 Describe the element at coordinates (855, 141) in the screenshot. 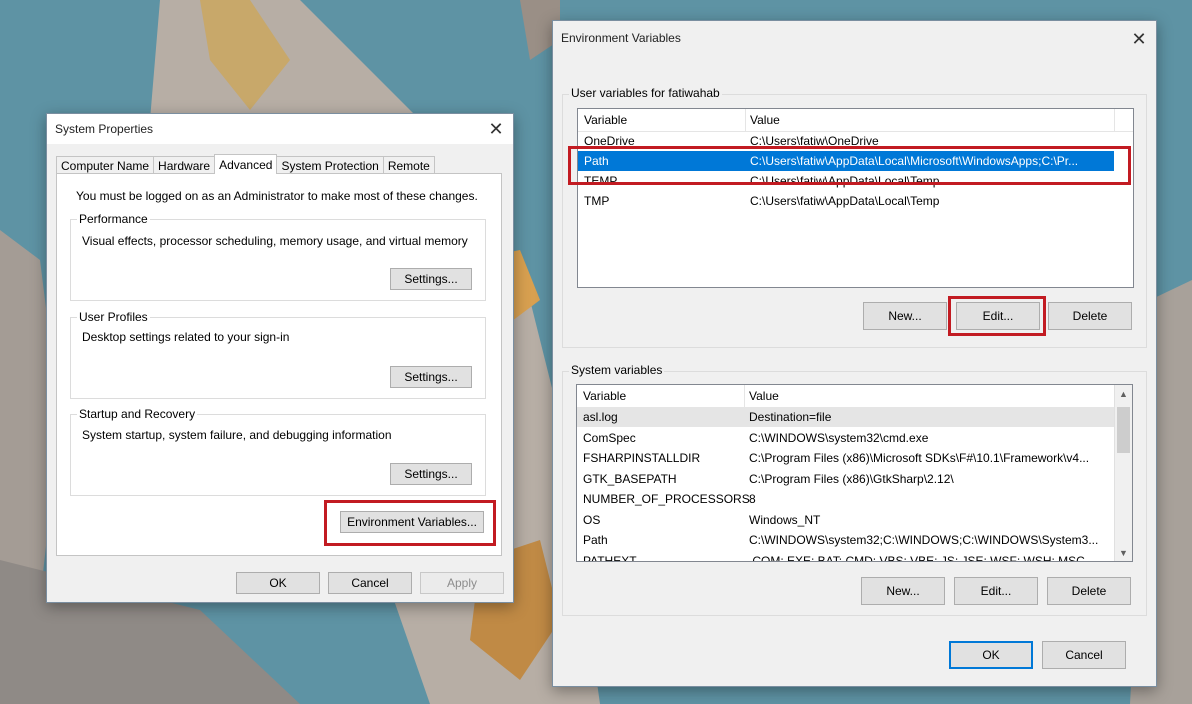

I see `list-item: OneDrive C:\Users\fatiw\OneDrive` at that location.